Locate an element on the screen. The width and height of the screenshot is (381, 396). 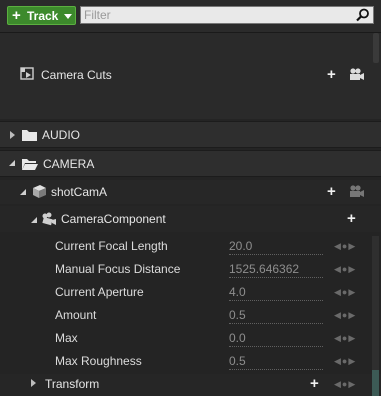
component-row: CameraComponent + is located at coordinates (190, 219).